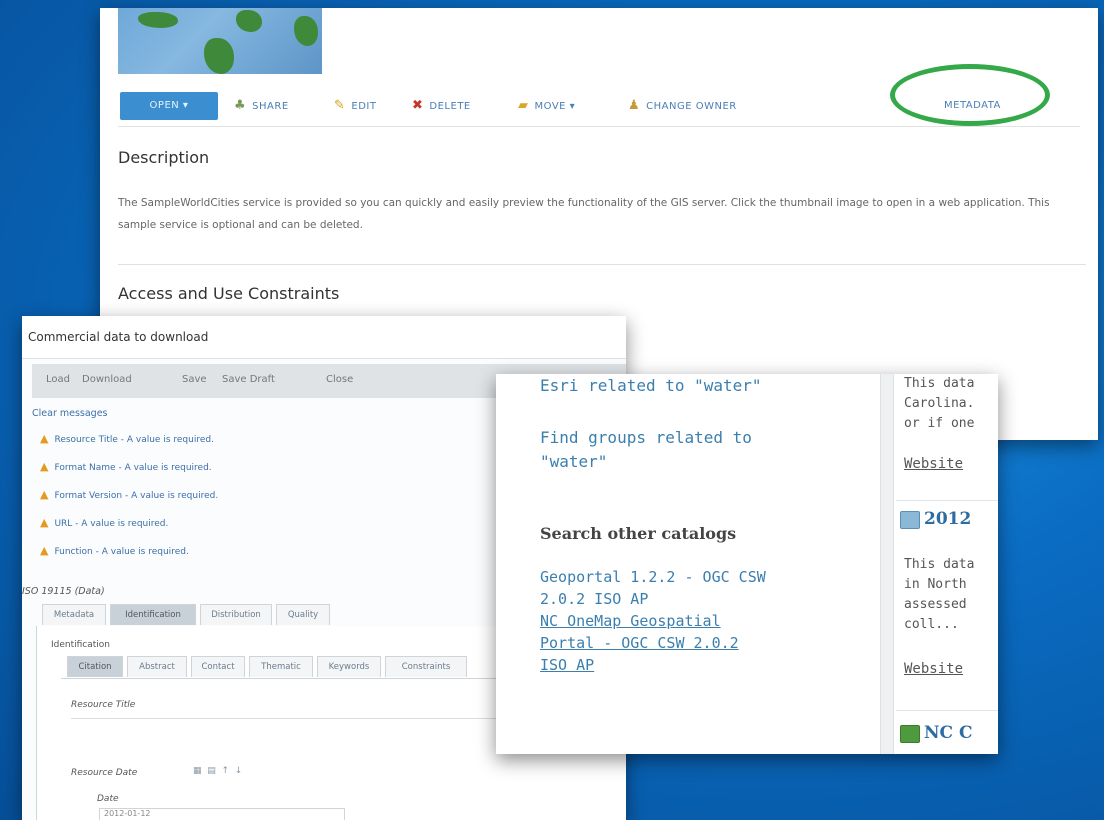  Describe the element at coordinates (324, 337) in the screenshot. I see `editor-title: Commercial data to download` at that location.